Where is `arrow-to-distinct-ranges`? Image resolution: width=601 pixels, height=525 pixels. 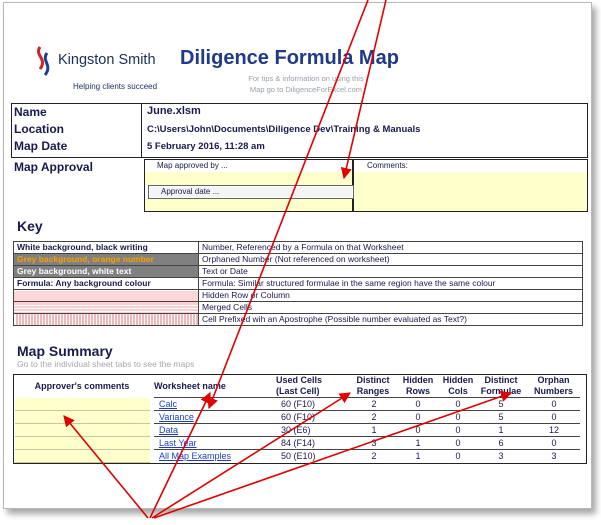 arrow-to-distinct-ranges is located at coordinates (251, 455).